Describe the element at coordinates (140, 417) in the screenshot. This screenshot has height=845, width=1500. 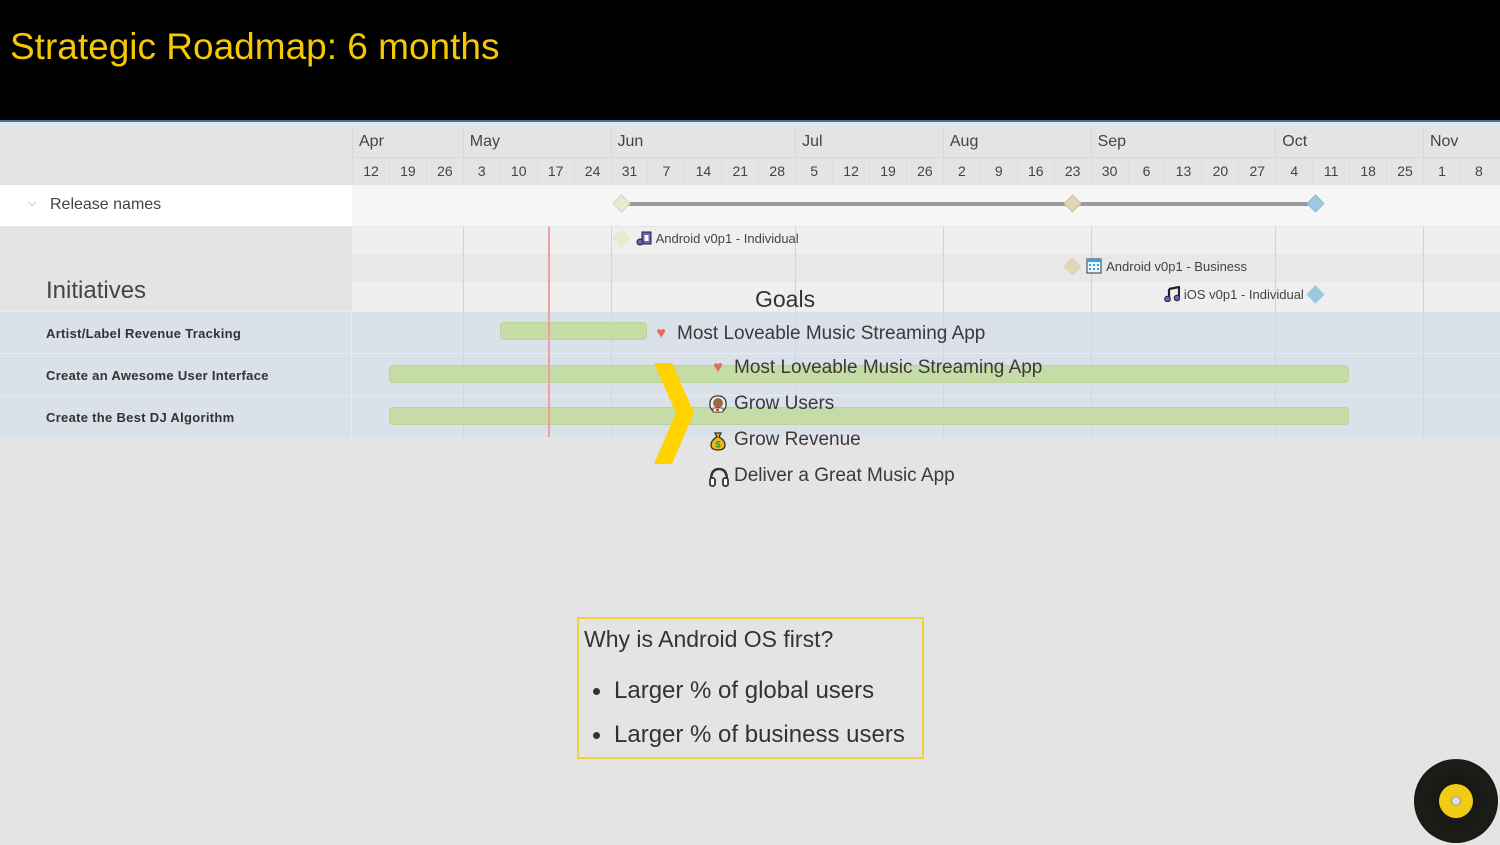
I see `initiative-name: Create the Best DJ Algorithm` at that location.